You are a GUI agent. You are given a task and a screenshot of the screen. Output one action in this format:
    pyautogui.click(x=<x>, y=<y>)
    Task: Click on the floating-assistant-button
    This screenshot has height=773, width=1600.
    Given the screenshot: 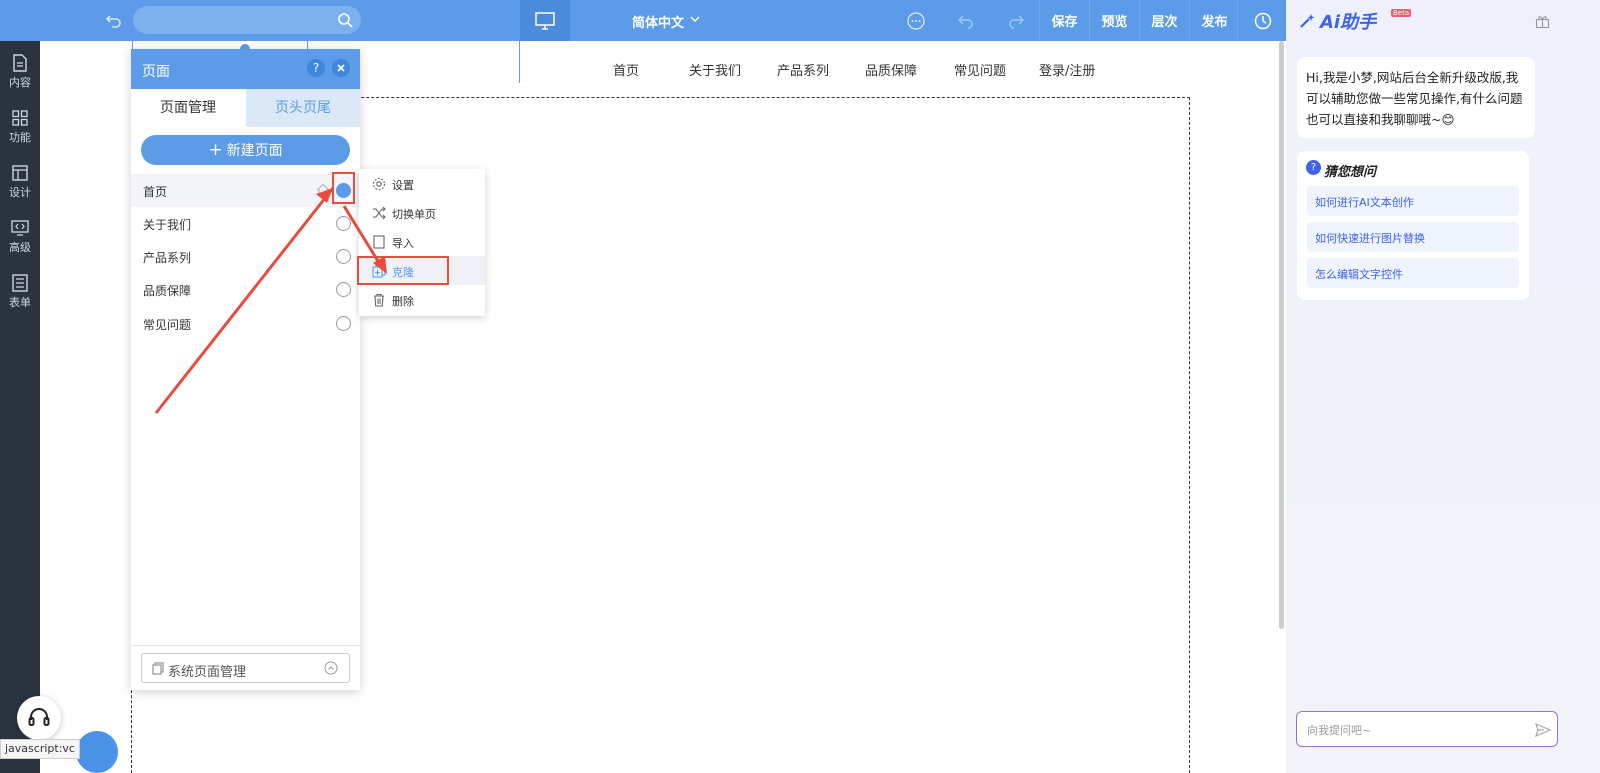 What is the action you would take?
    pyautogui.click(x=97, y=751)
    